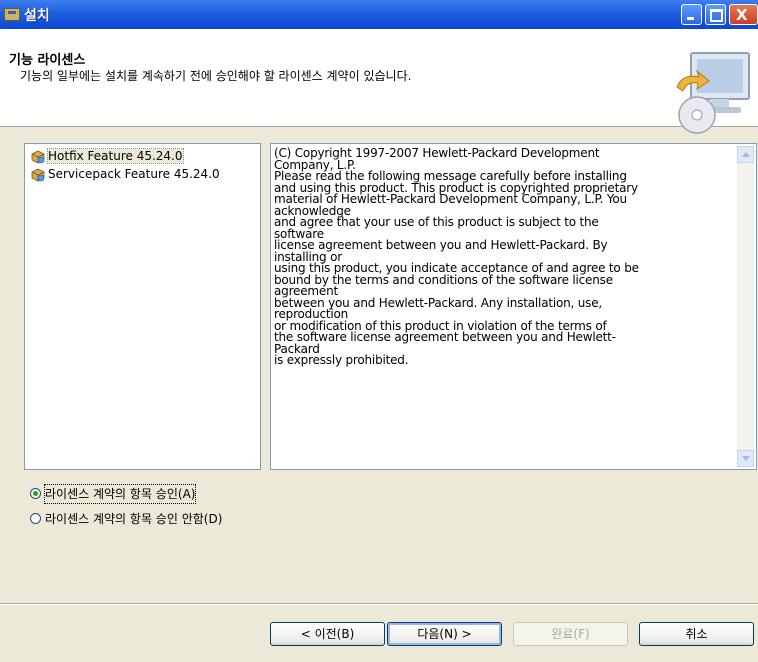 This screenshot has height=662, width=758. What do you see at coordinates (743, 14) in the screenshot?
I see `close-button` at bounding box center [743, 14].